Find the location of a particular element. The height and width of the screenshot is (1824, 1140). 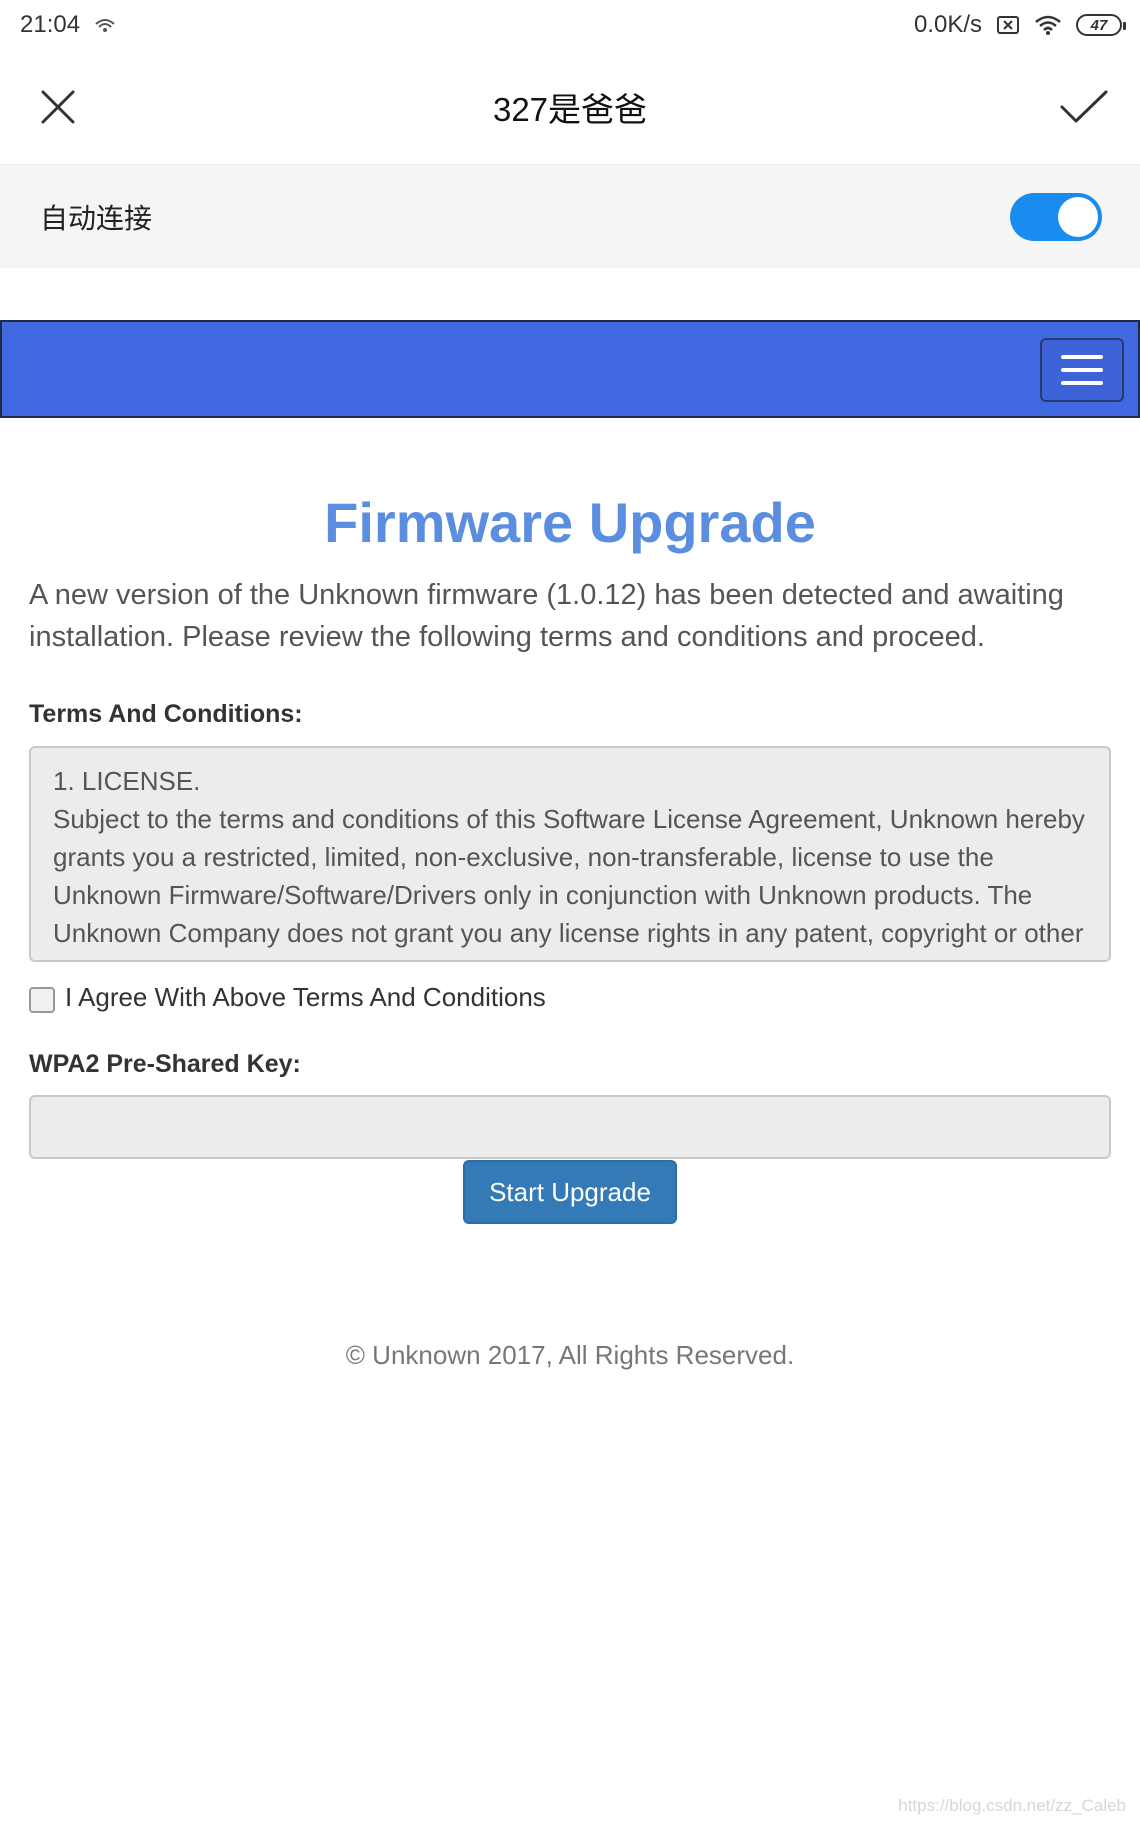

terms-label: Terms And Conditions: is located at coordinates (166, 714).